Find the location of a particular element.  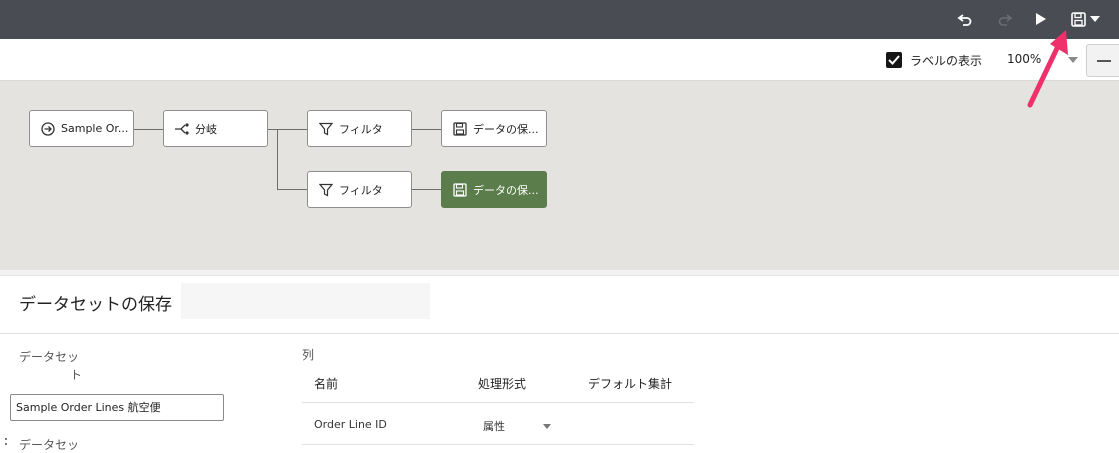

dataset-name-input: Sample Order Lines 航空便 is located at coordinates (117, 407).